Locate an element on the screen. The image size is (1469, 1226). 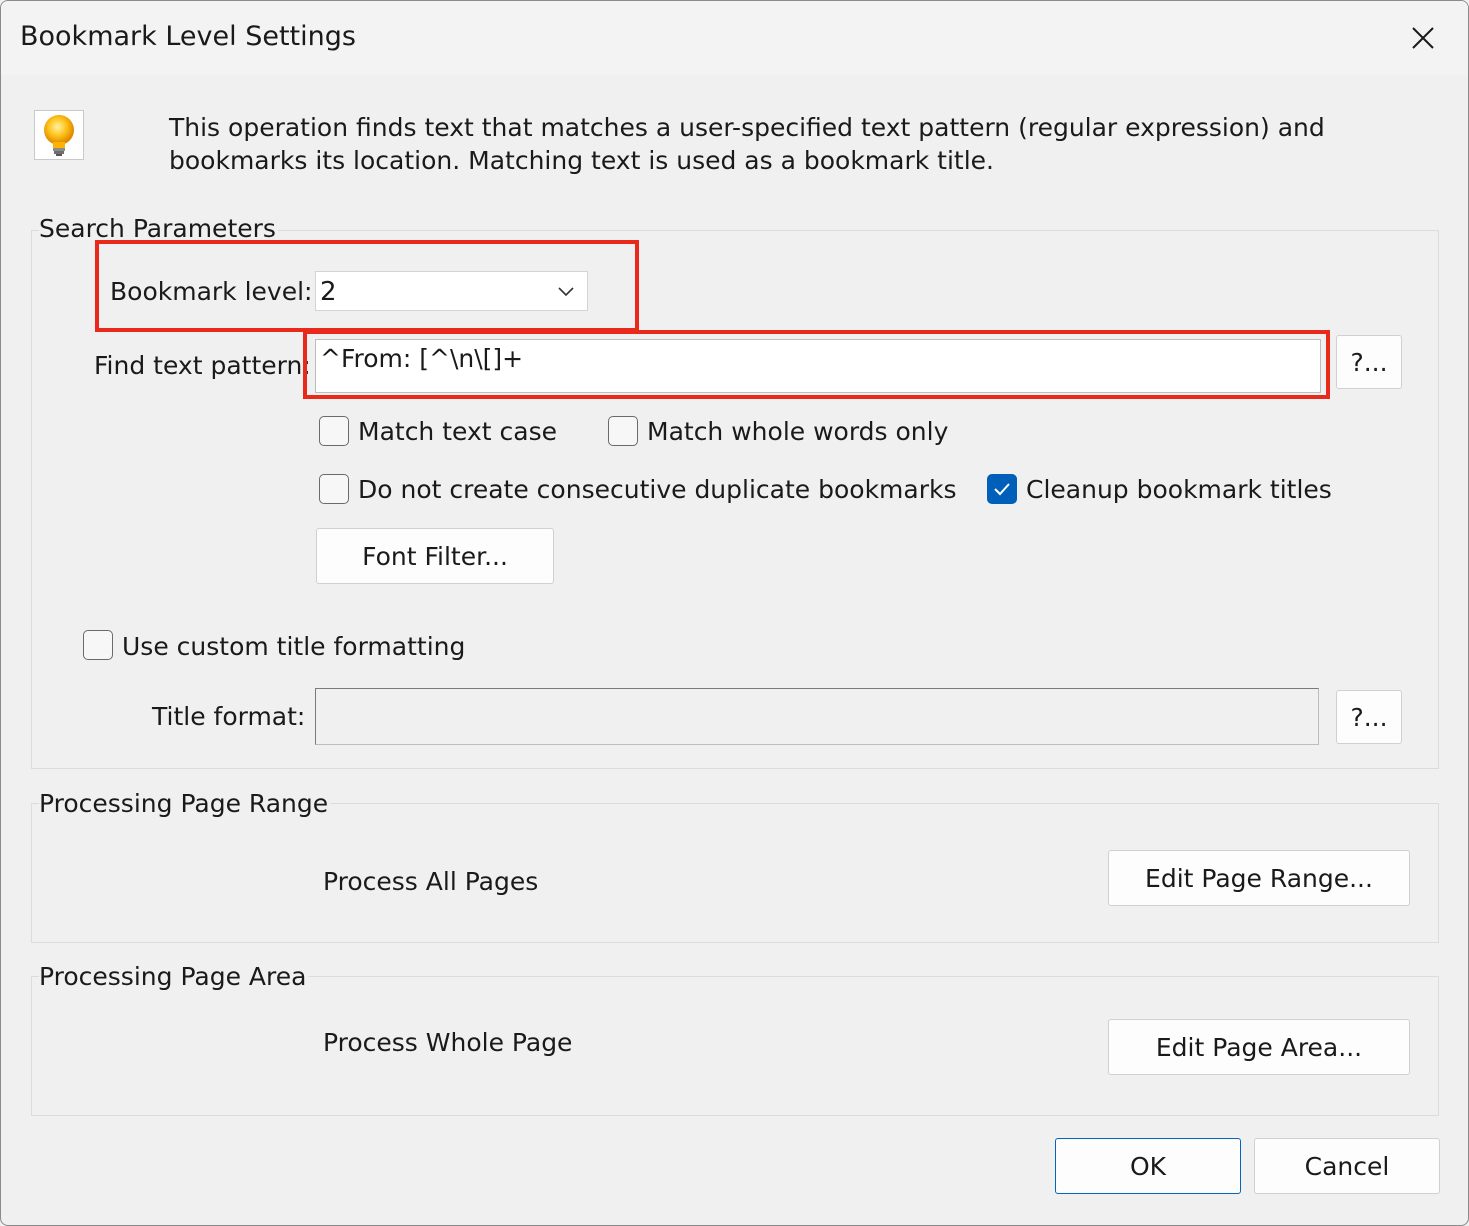
cleanup-titles-checkbox is located at coordinates (1002, 489).